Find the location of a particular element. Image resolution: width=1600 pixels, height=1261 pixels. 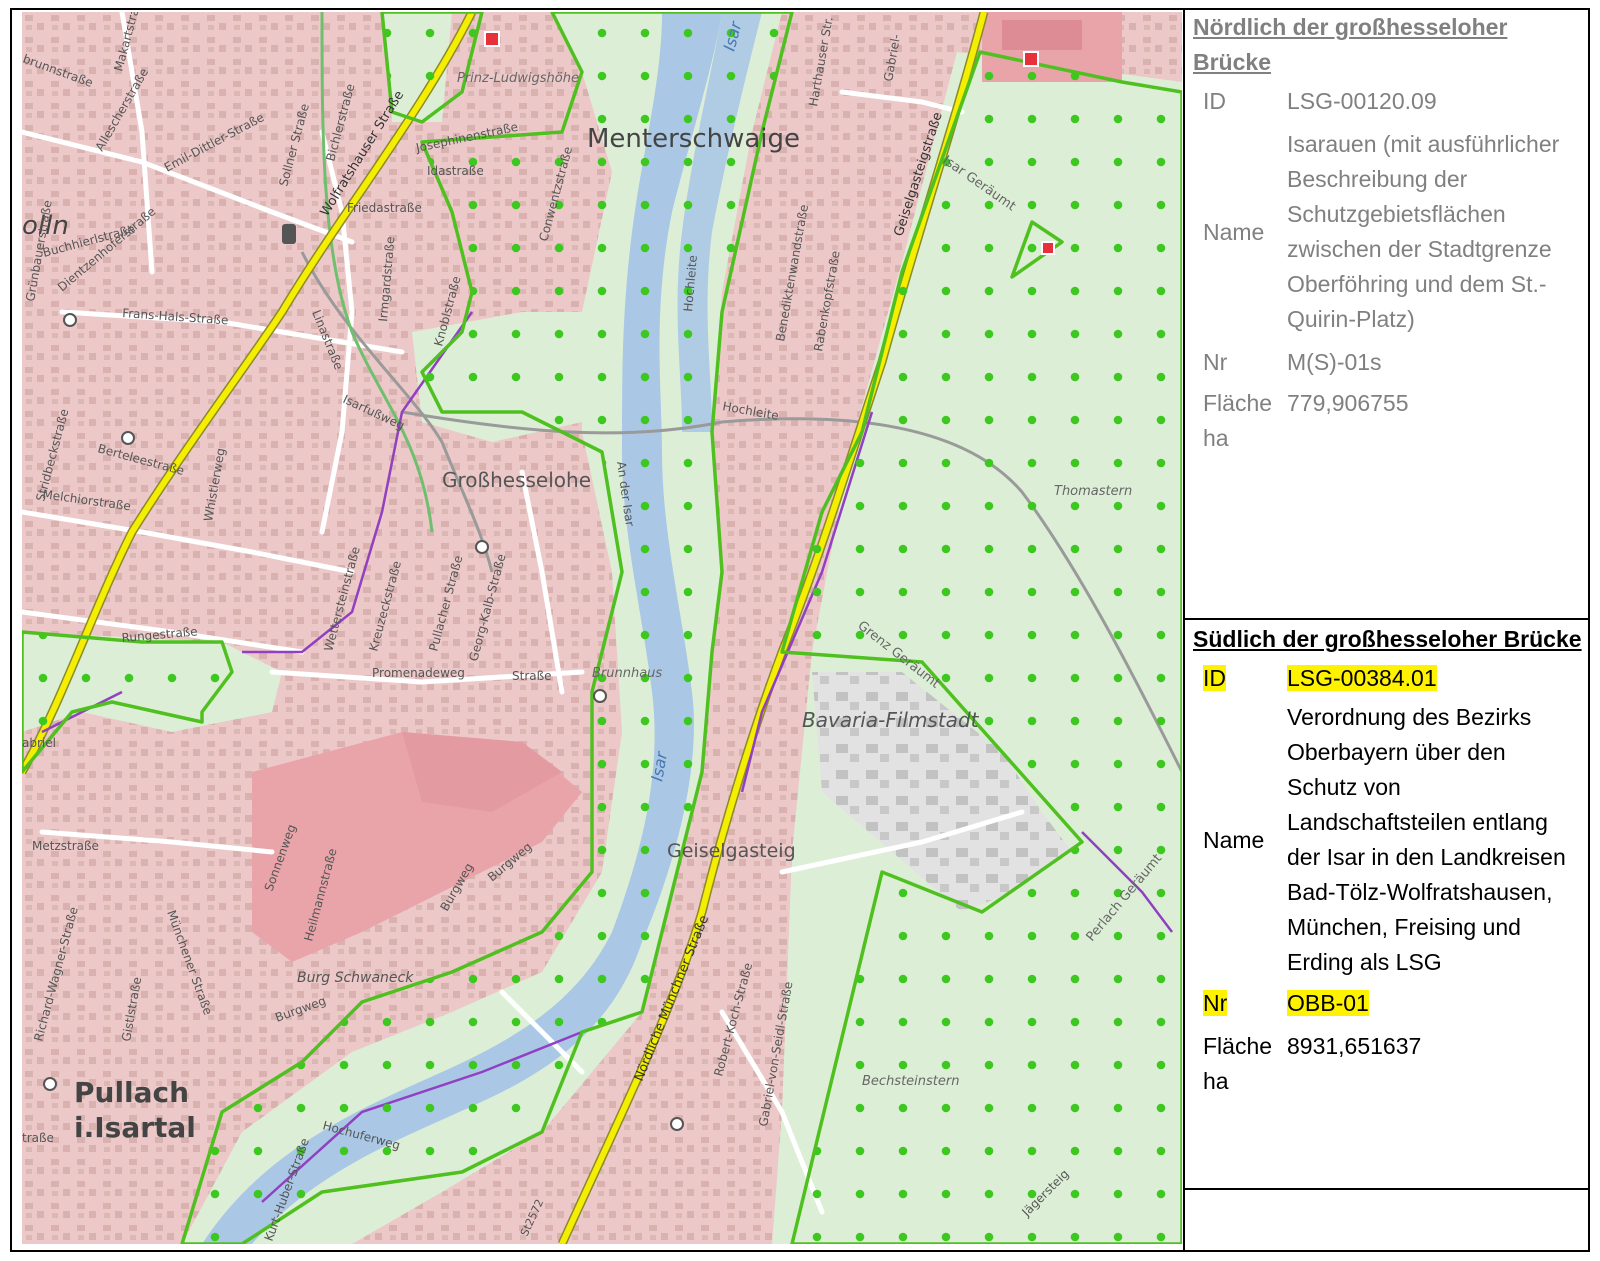

svg-text: Idastraße is located at coordinates (455, 171).